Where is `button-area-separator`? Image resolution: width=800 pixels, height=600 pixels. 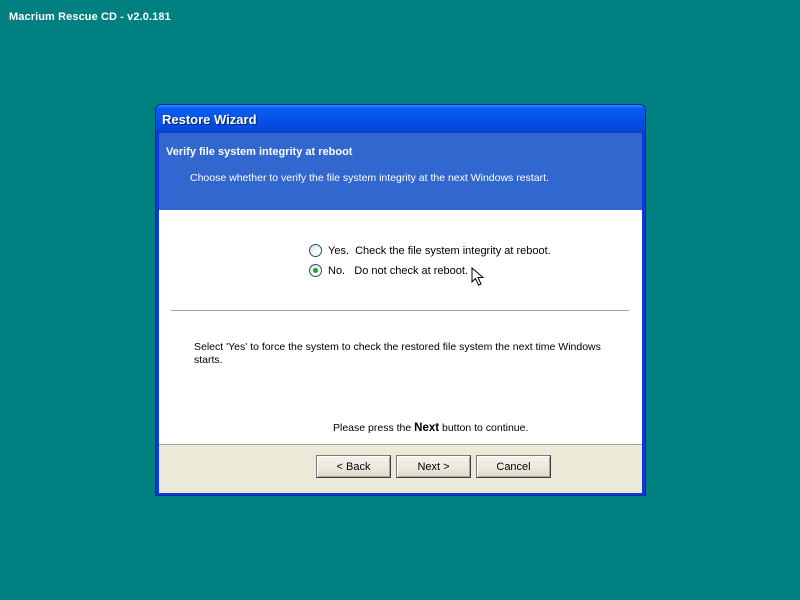 button-area-separator is located at coordinates (400, 444).